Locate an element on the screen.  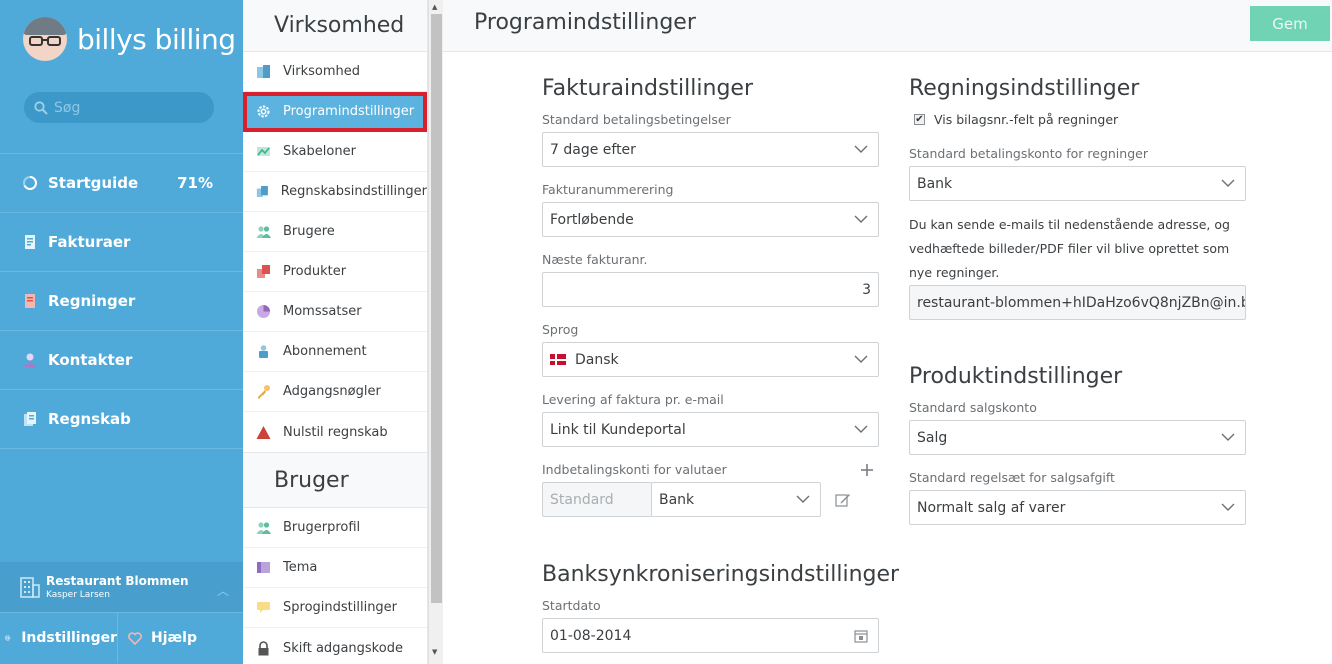
sales-account-label: Standard salgskonto is located at coordinates (973, 407).